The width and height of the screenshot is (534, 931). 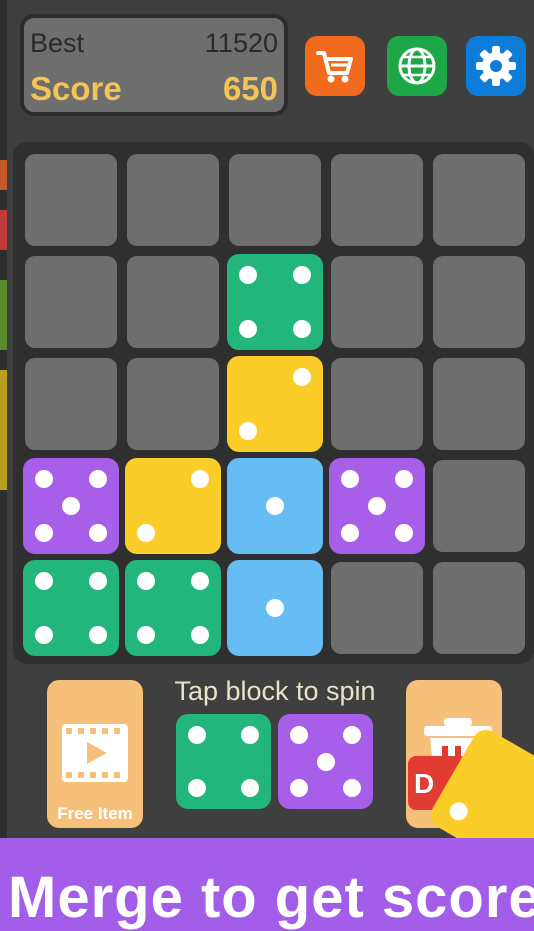 I want to click on best-label: Best, so click(x=57, y=43).